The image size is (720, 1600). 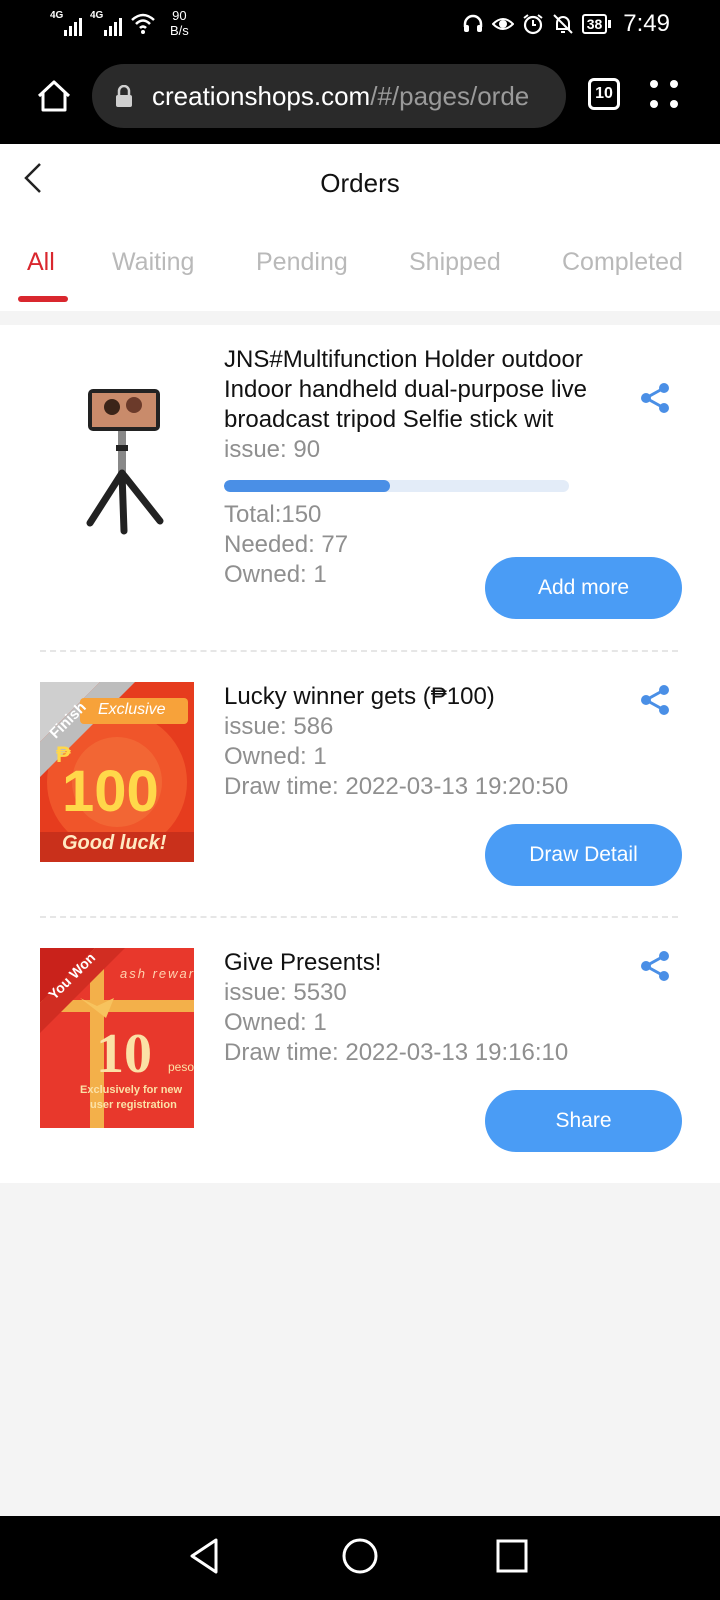 What do you see at coordinates (396, 786) in the screenshot?
I see `draw-time: Draw time: 2022-03-13 19:20:50` at bounding box center [396, 786].